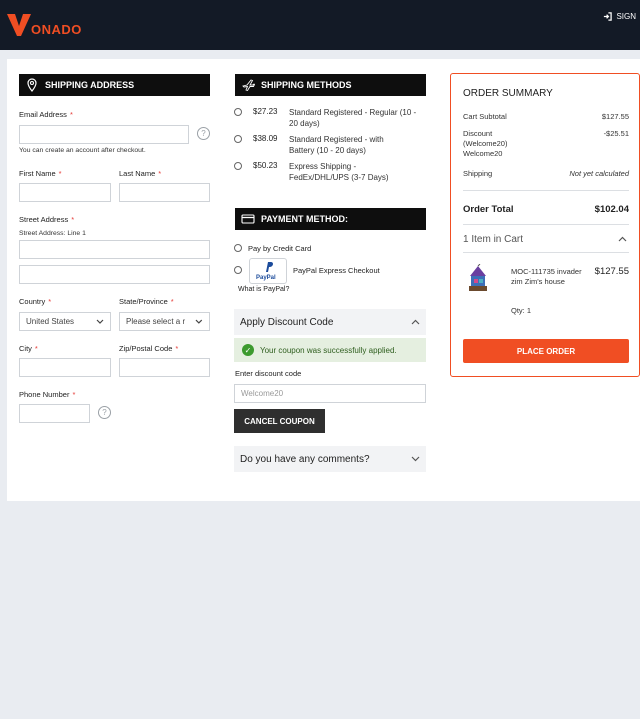 This screenshot has width=640, height=719. I want to click on state-select: Please select a r, so click(164, 321).